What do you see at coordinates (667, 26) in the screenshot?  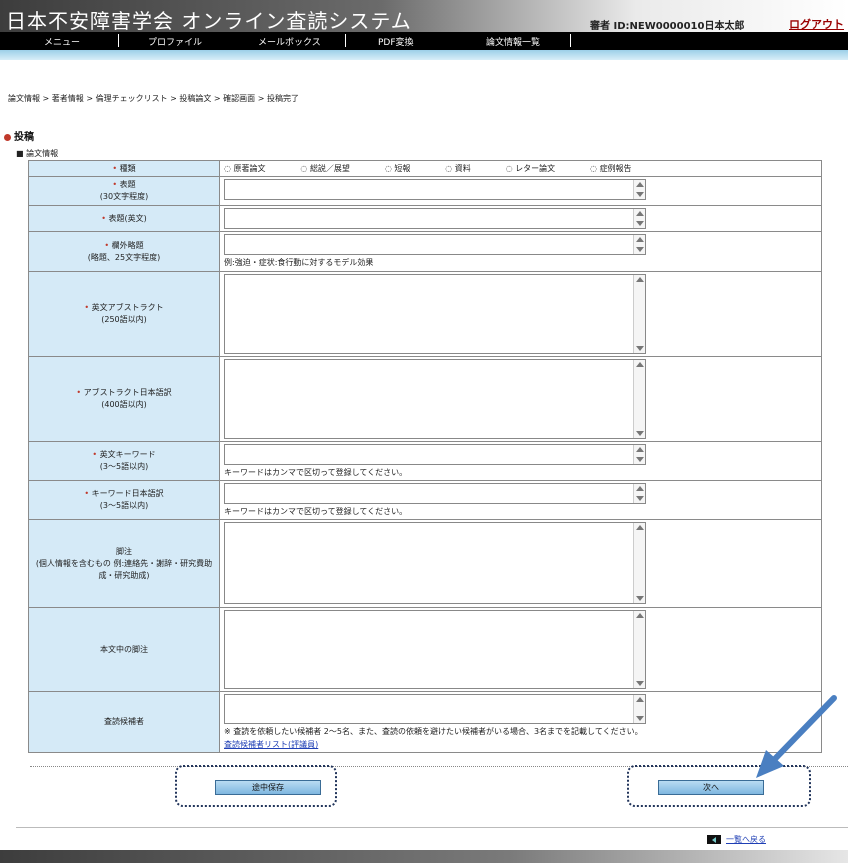 I see `user-info: 審者 ID:NEW0000010日本太郎` at bounding box center [667, 26].